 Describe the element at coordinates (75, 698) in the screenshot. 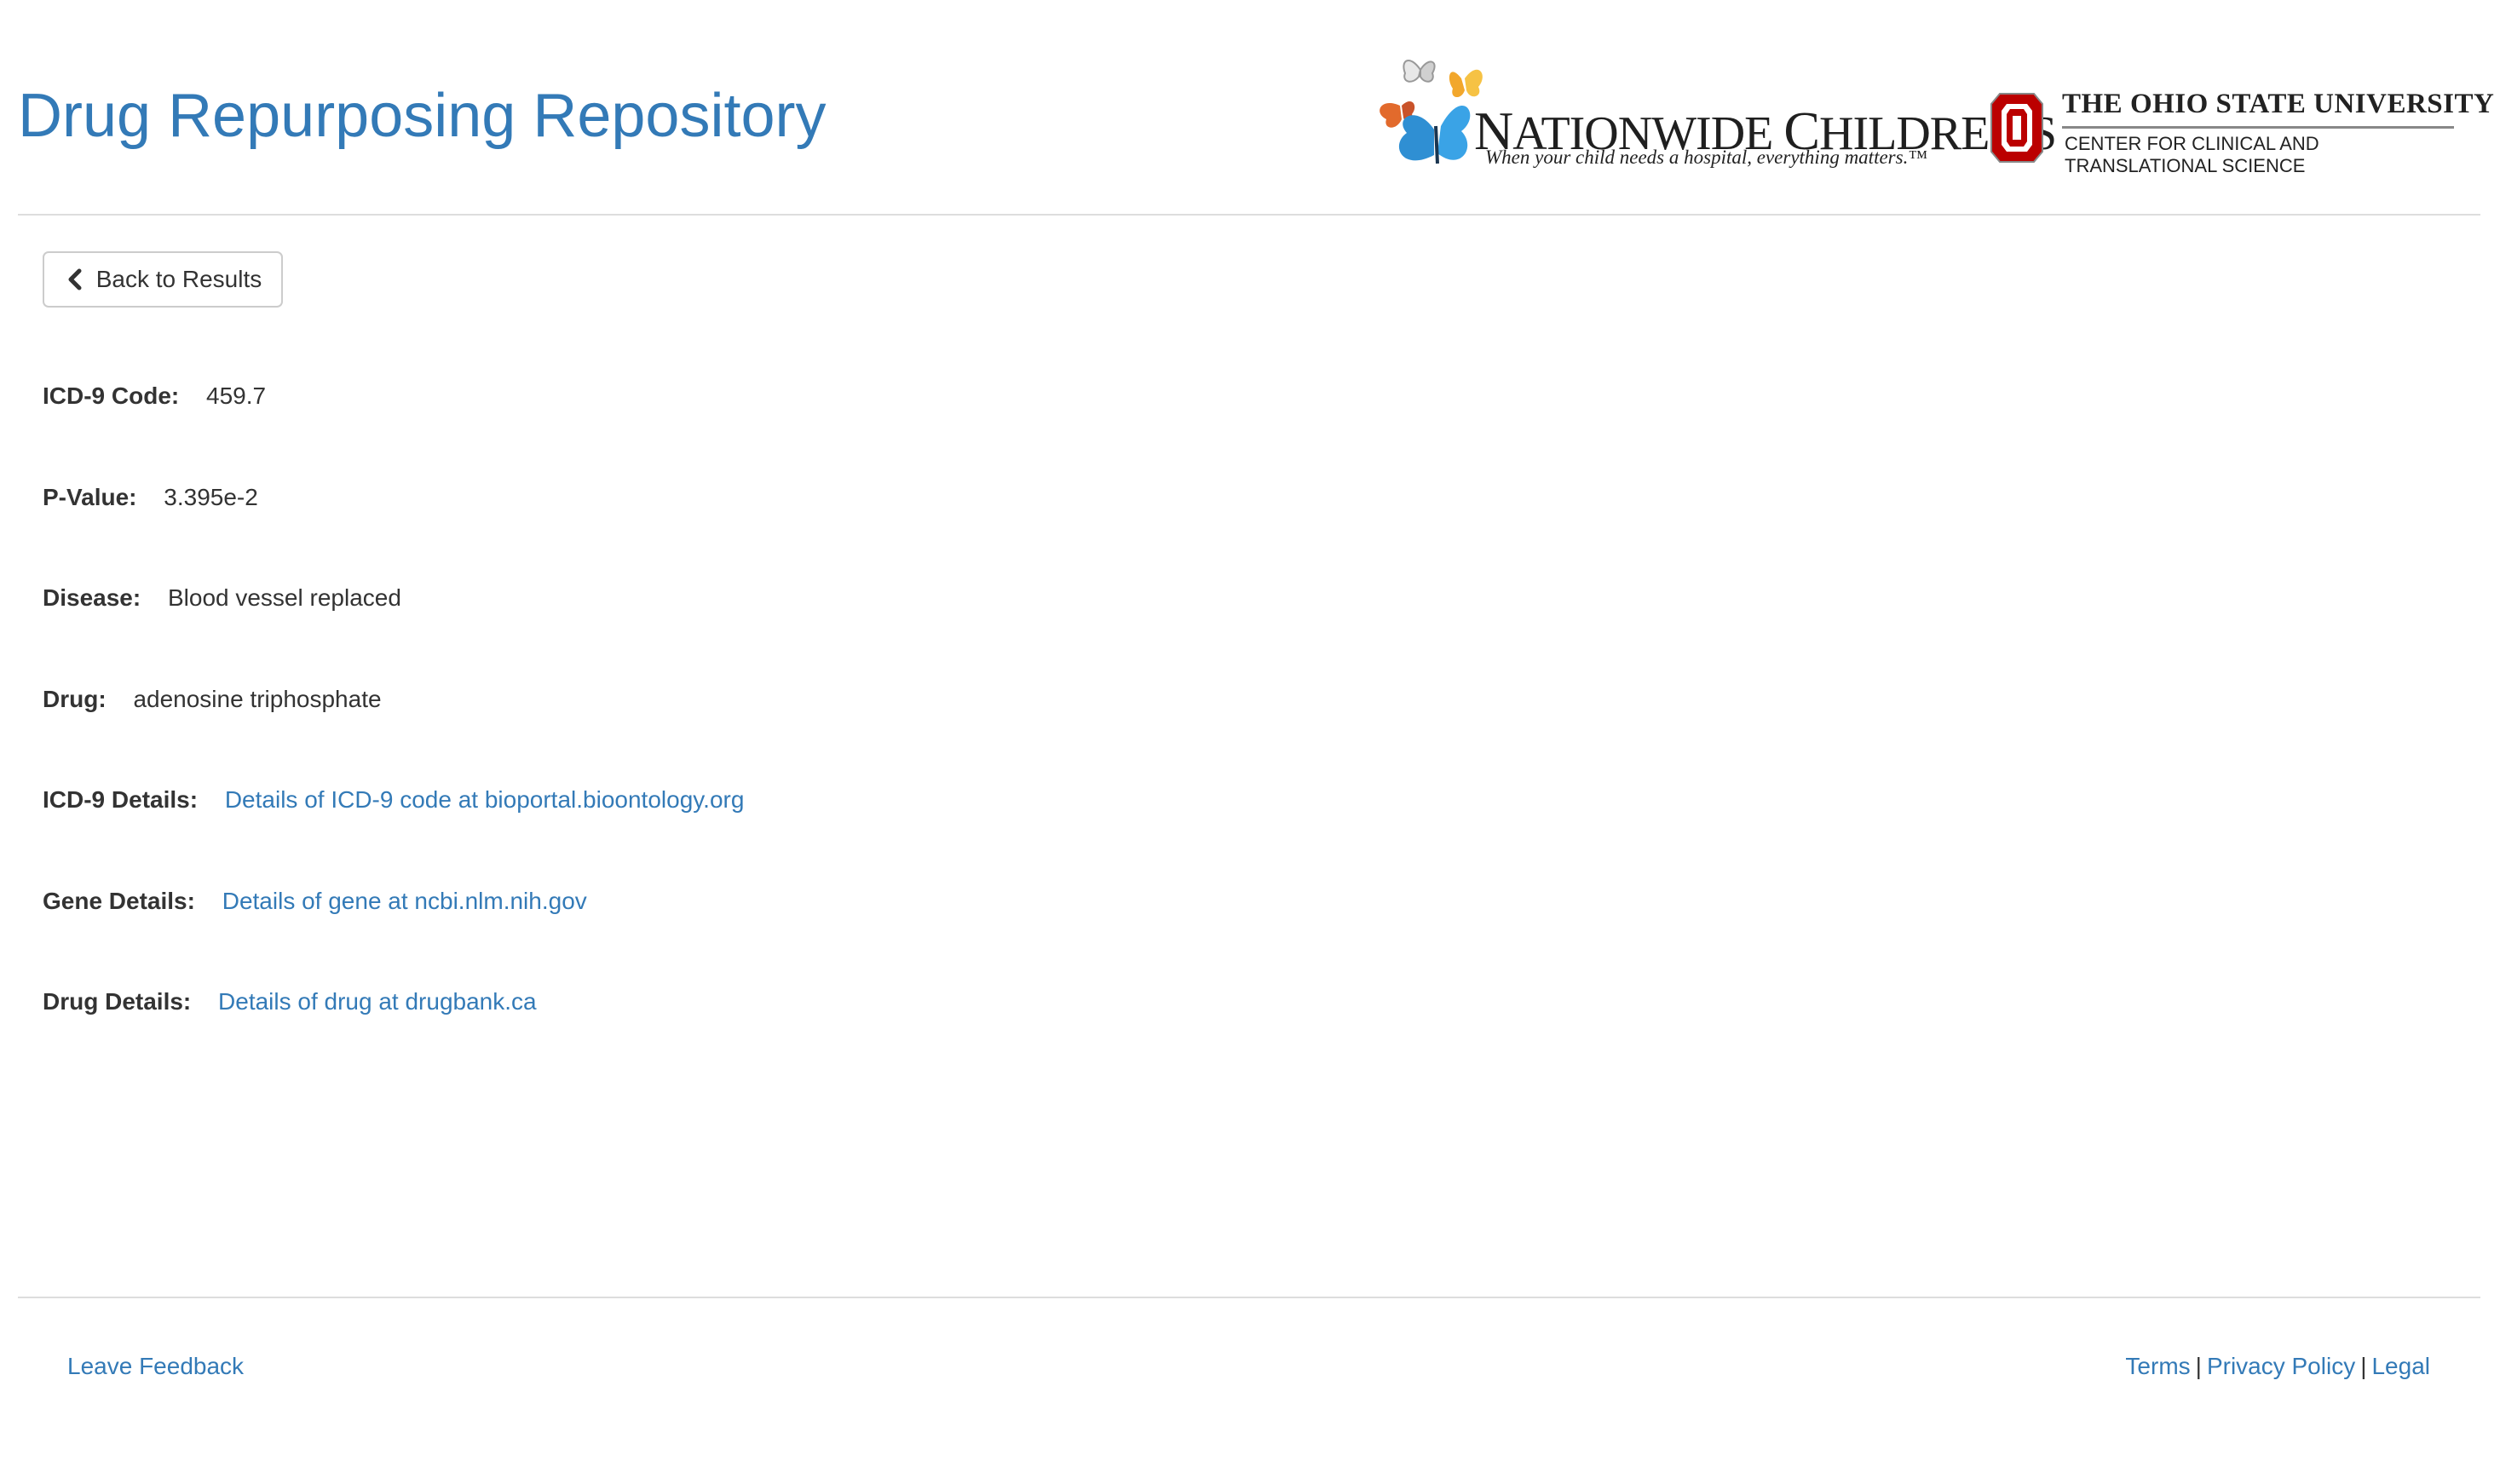

I see `drug-label: Drug:` at that location.